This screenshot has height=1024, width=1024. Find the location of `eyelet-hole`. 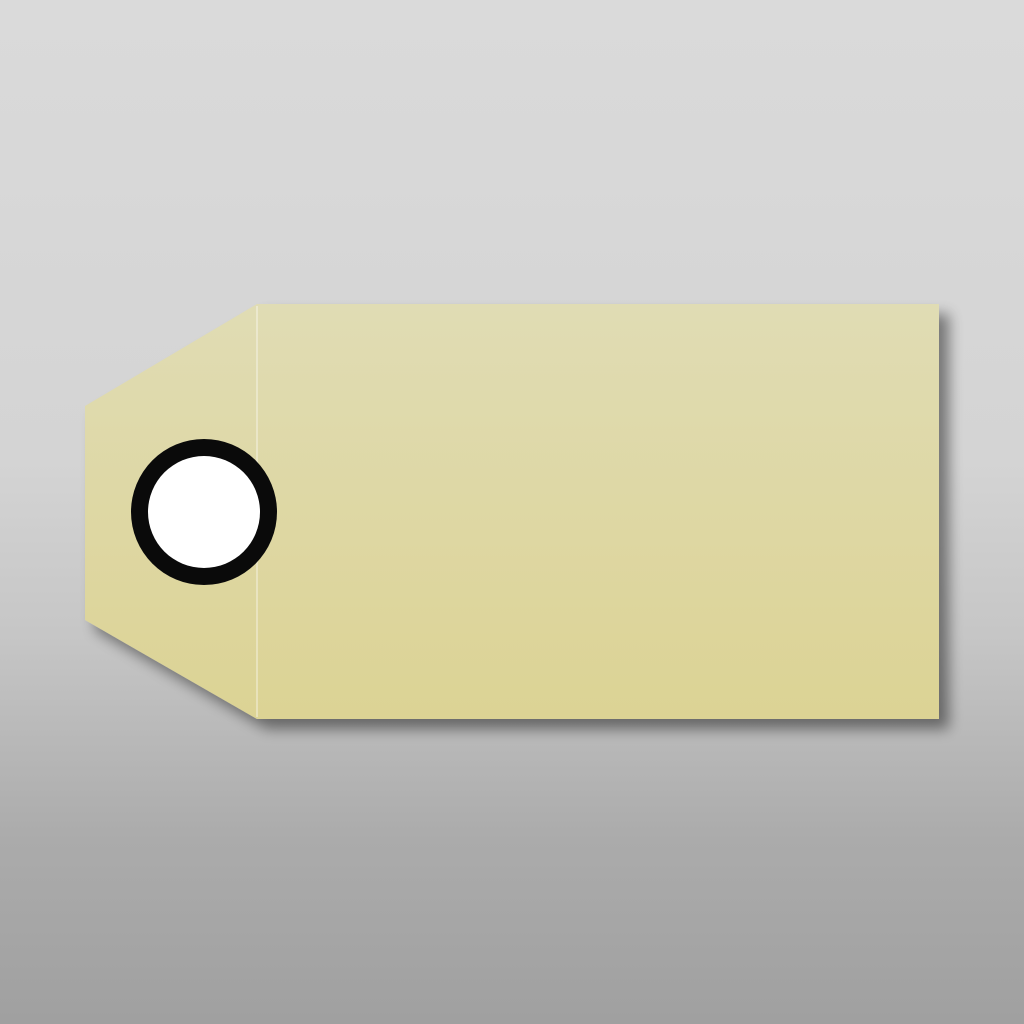

eyelet-hole is located at coordinates (204, 512).